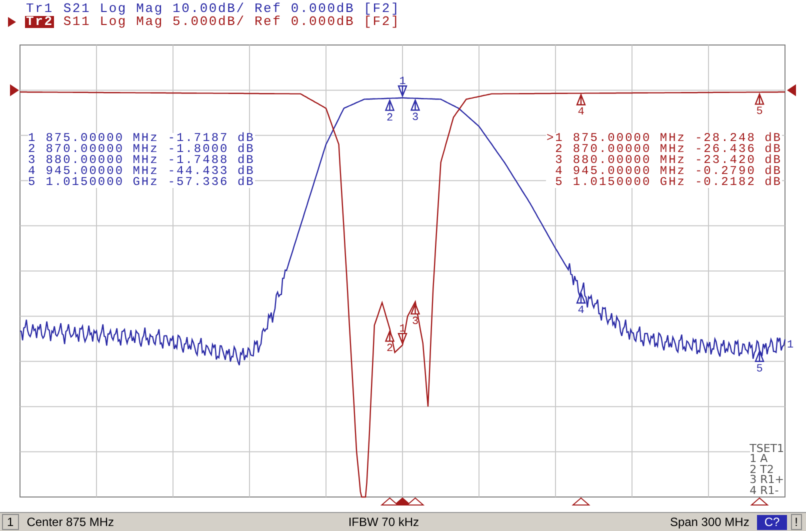 The width and height of the screenshot is (806, 531). Describe the element at coordinates (231, 9) in the screenshot. I see `trace-info: S21 Log Mag 10.00dB/ Ref 0.000dB [F2]` at that location.